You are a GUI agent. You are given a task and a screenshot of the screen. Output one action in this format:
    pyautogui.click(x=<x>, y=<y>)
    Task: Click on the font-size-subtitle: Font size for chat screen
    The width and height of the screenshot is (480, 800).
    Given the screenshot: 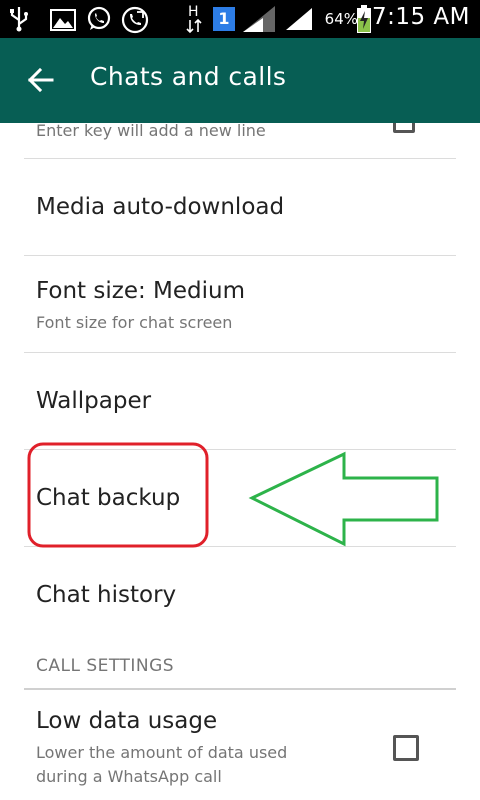 What is the action you would take?
    pyautogui.click(x=134, y=322)
    